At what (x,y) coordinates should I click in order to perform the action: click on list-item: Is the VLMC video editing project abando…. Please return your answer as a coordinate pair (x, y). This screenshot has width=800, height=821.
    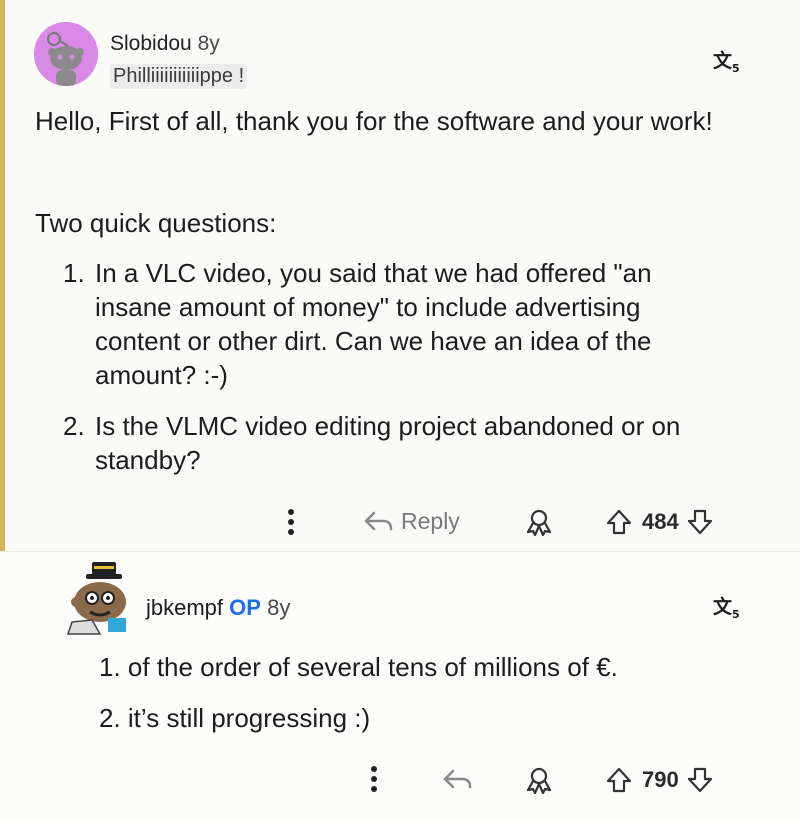
    Looking at the image, I should click on (388, 443).